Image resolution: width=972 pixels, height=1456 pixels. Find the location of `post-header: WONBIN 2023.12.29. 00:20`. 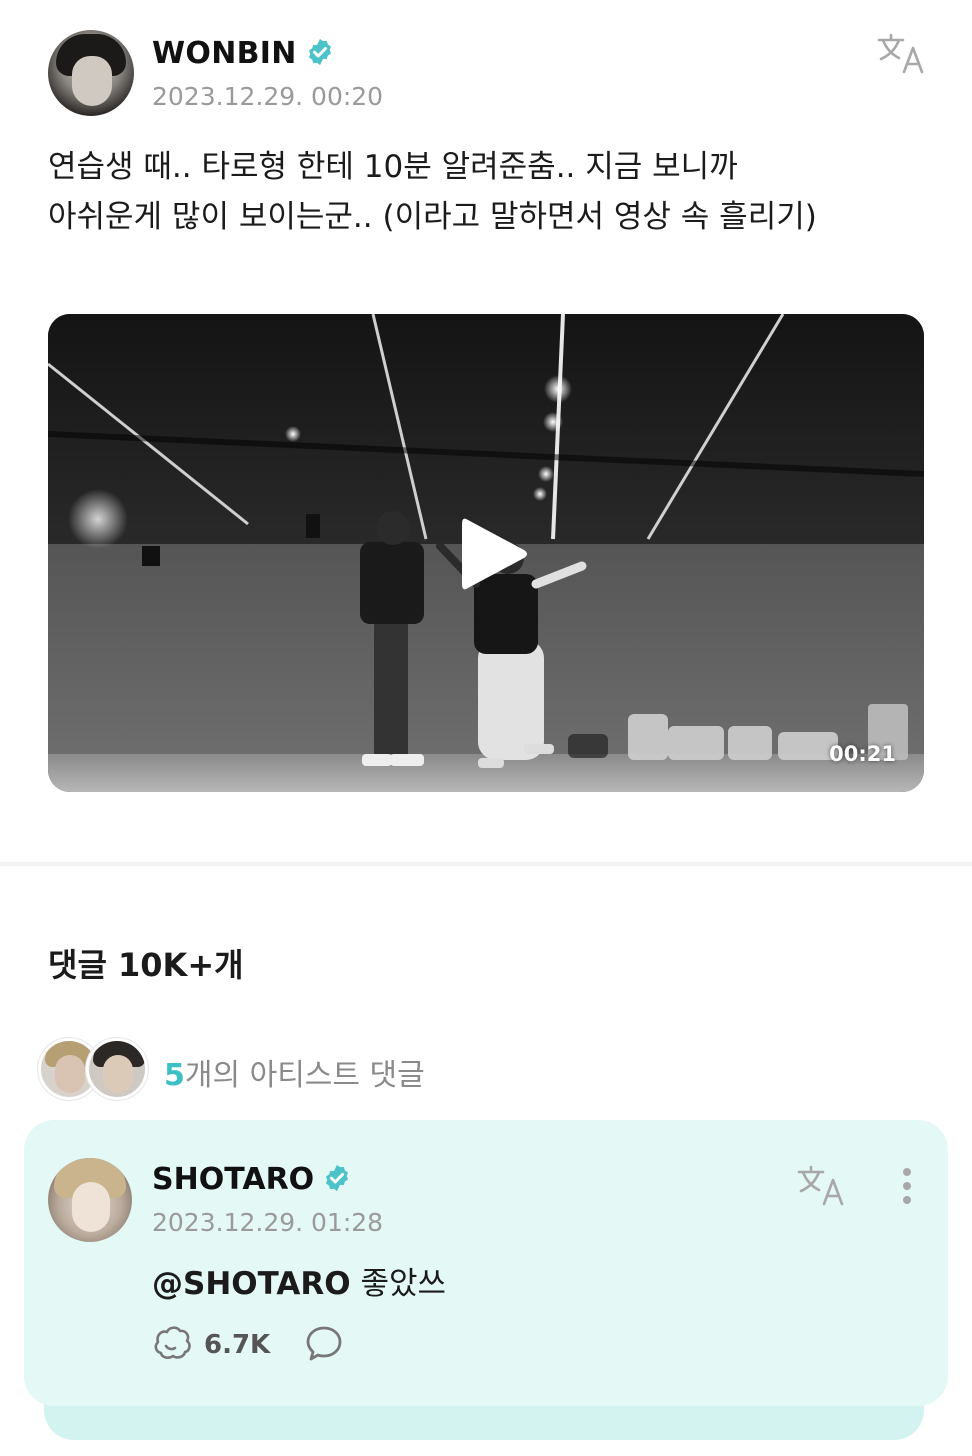

post-header: WONBIN 2023.12.29. 00:20 is located at coordinates (488, 73).